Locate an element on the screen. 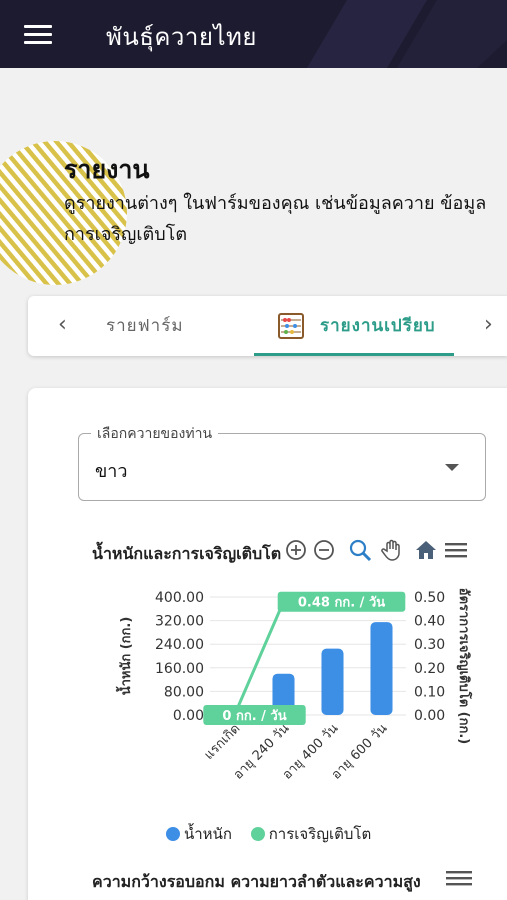  y2-tick-label: 0.10 is located at coordinates (429, 692).